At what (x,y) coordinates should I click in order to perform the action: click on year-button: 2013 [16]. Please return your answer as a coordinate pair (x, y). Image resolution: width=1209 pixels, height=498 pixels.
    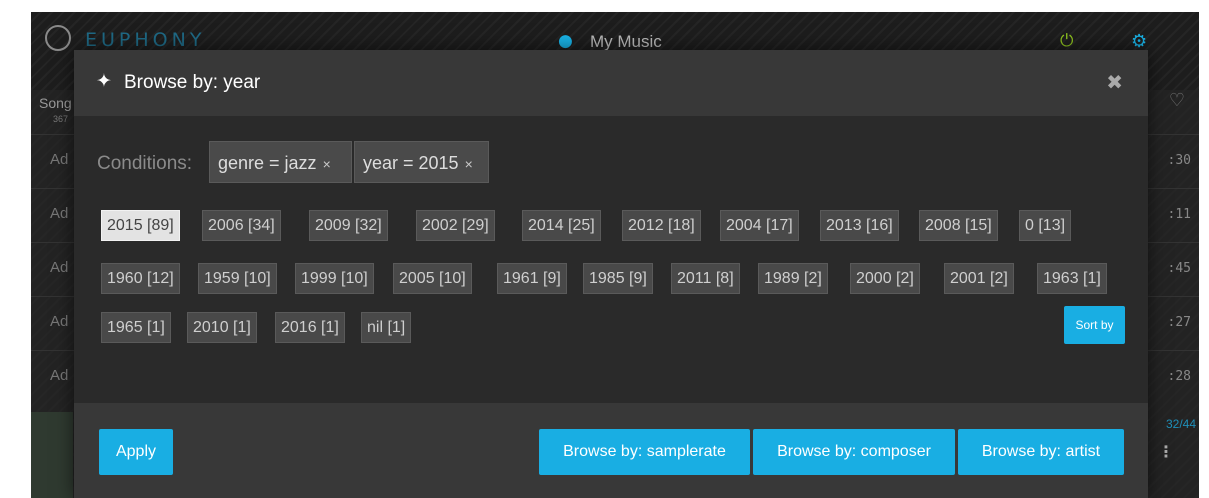
    Looking at the image, I should click on (859, 225).